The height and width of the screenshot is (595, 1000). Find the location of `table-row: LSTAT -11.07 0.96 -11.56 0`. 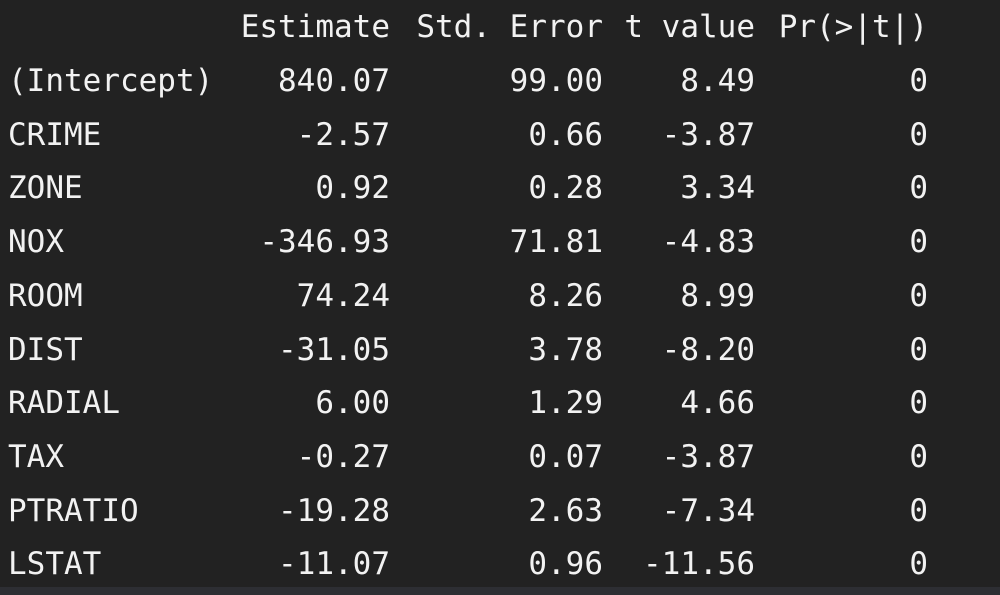

table-row: LSTAT -11.07 0.96 -11.56 0 is located at coordinates (500, 564).